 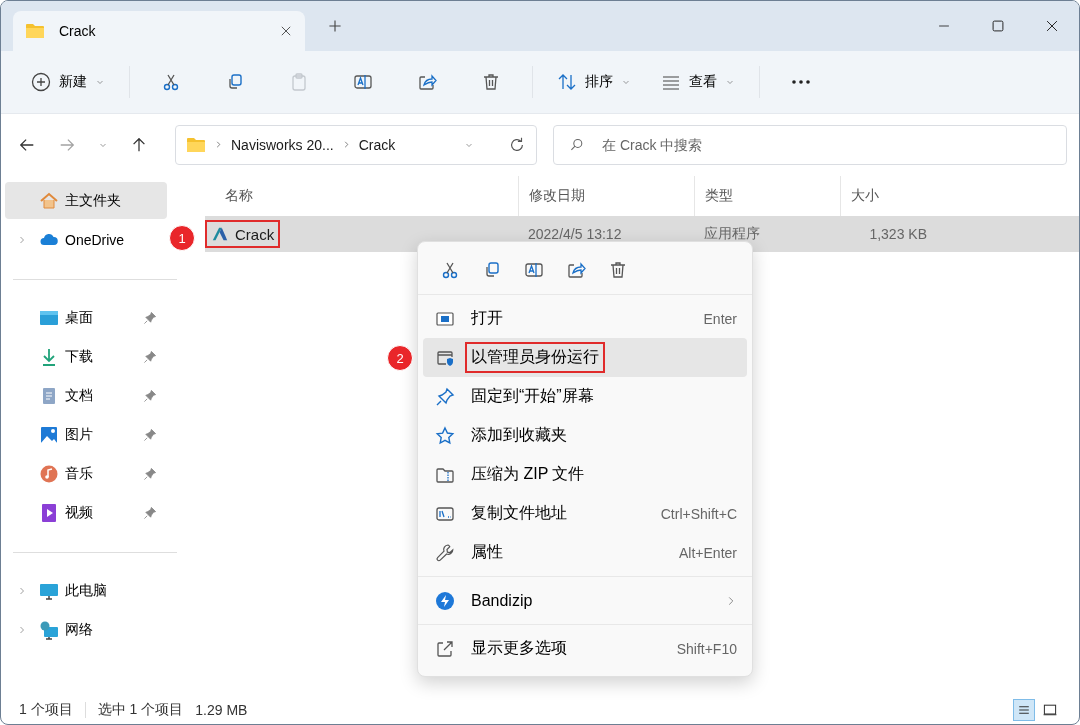 I want to click on menu-item: 打开 Enter, so click(x=585, y=318).